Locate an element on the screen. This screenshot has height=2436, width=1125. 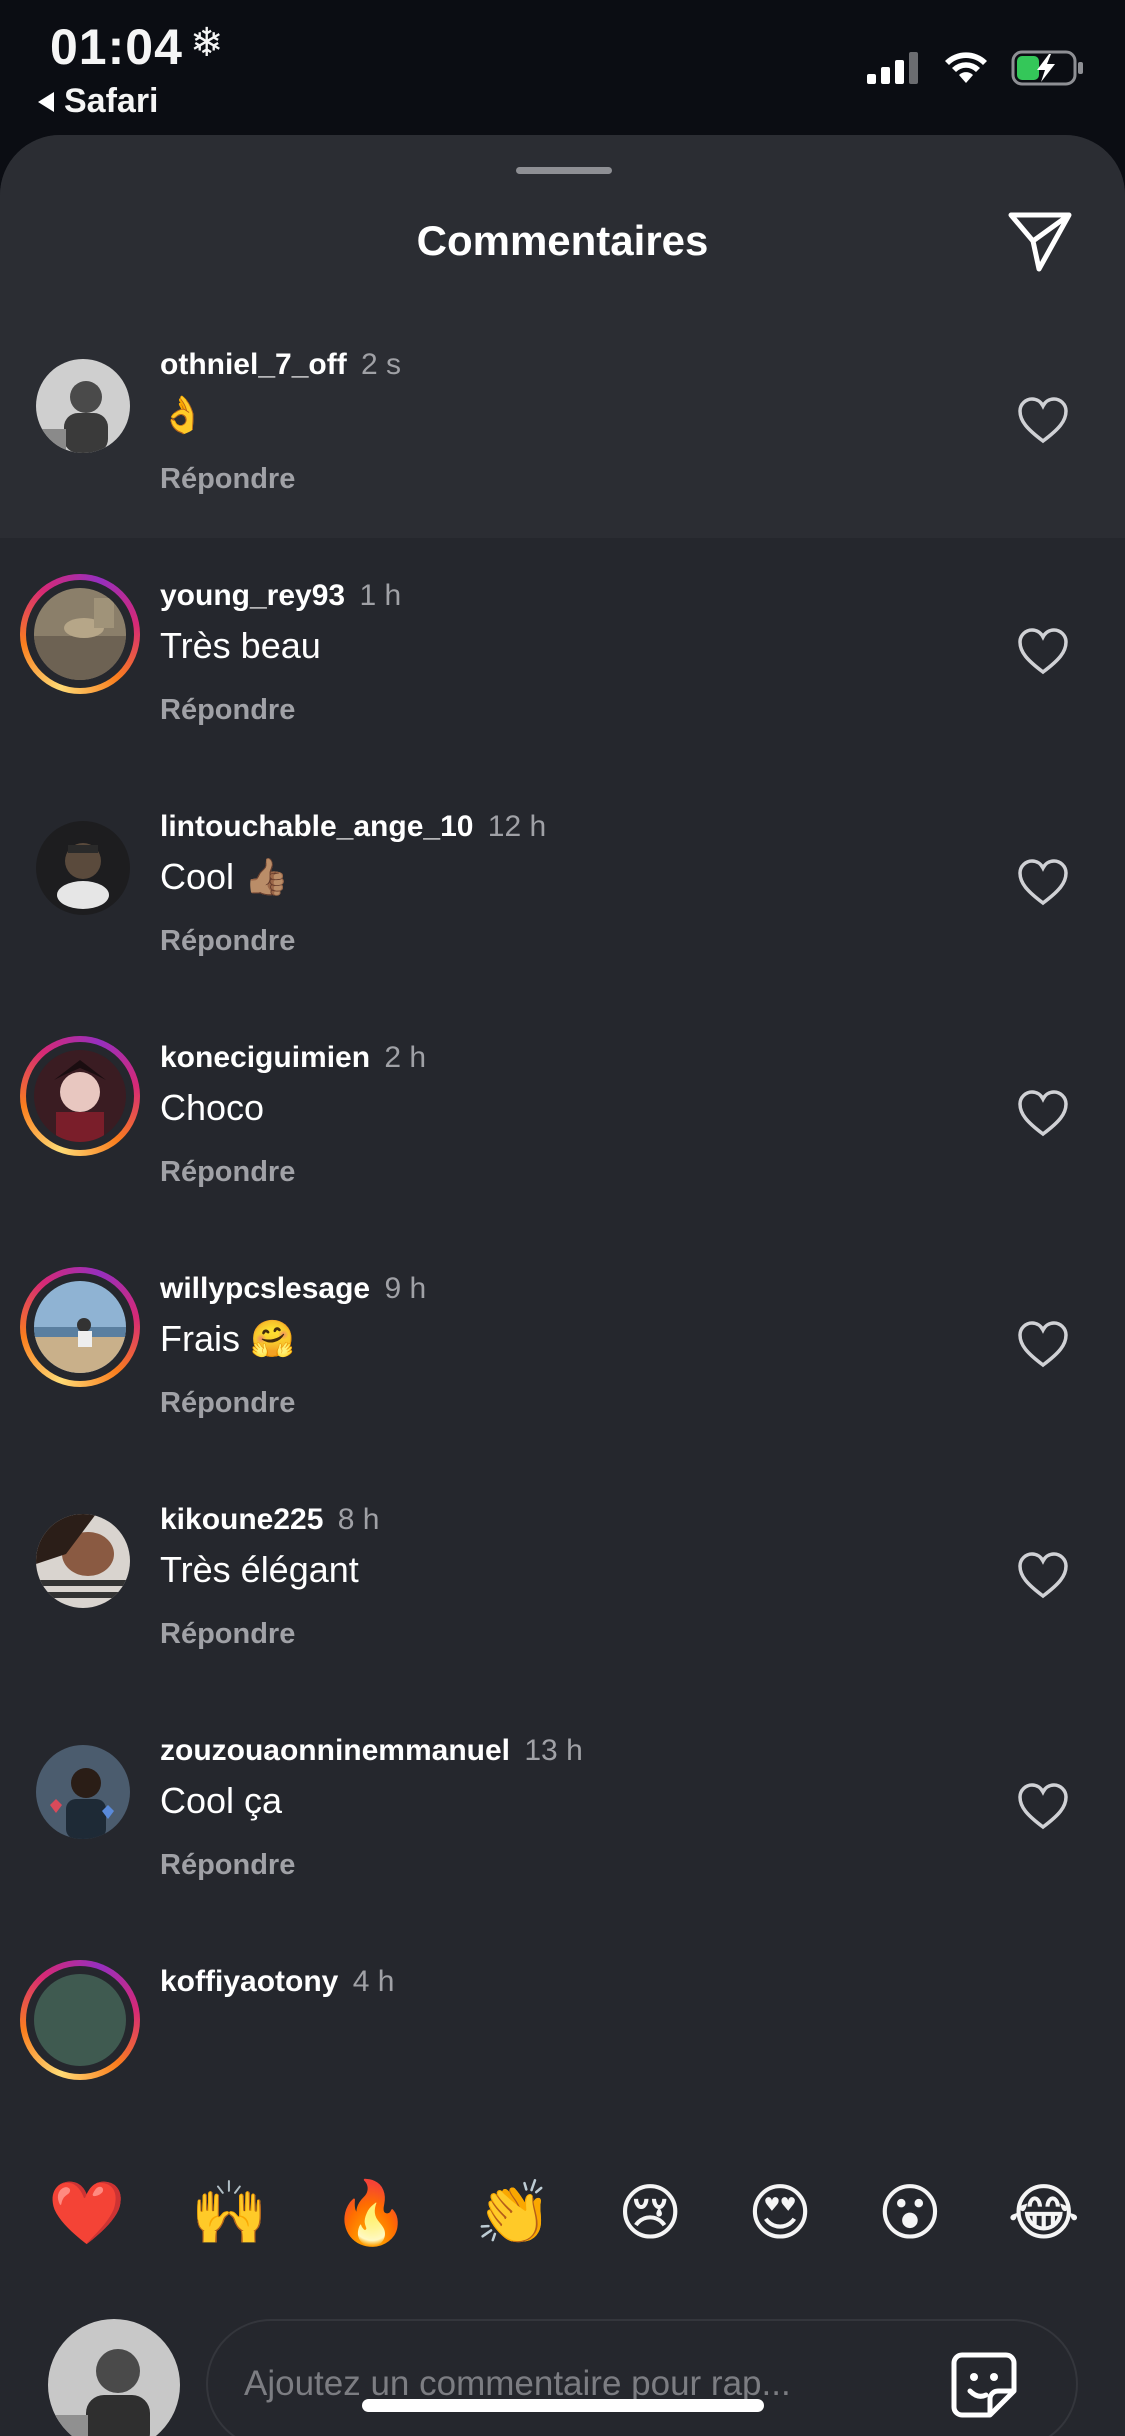
sheet-title: Commentaires is located at coordinates (562, 240).